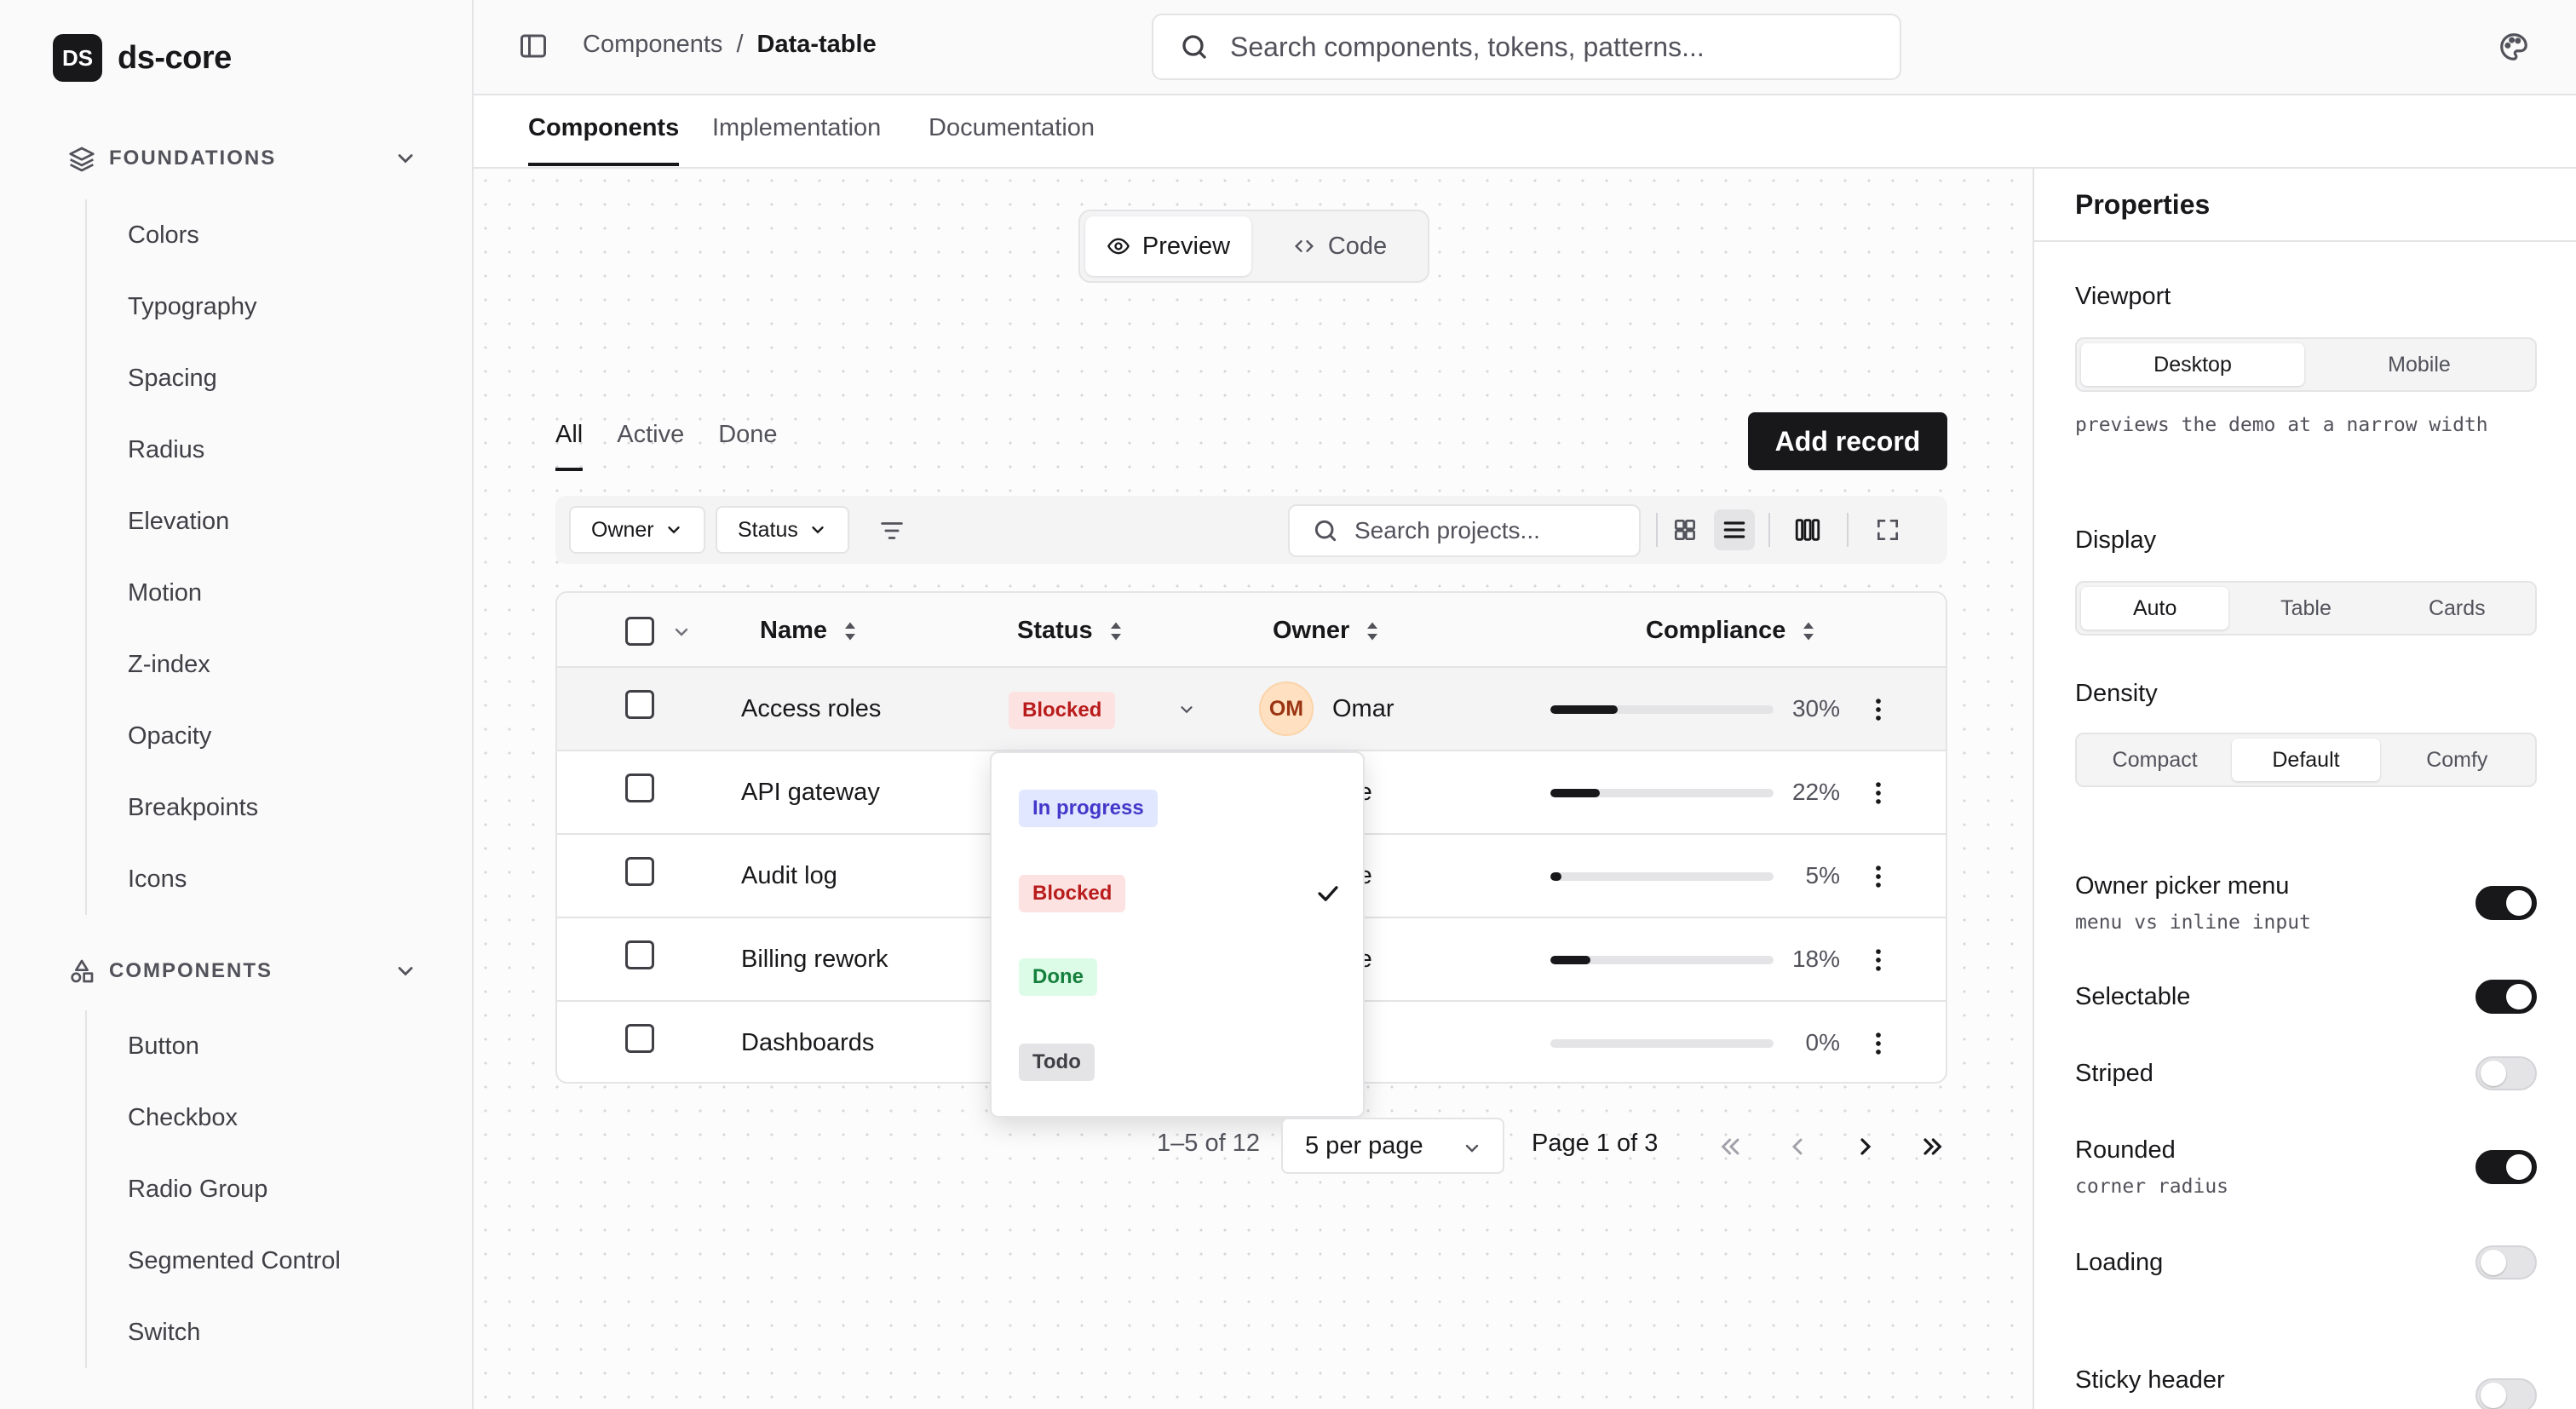 The height and width of the screenshot is (1409, 2576). What do you see at coordinates (604, 140) in the screenshot?
I see `tab-components: Components` at bounding box center [604, 140].